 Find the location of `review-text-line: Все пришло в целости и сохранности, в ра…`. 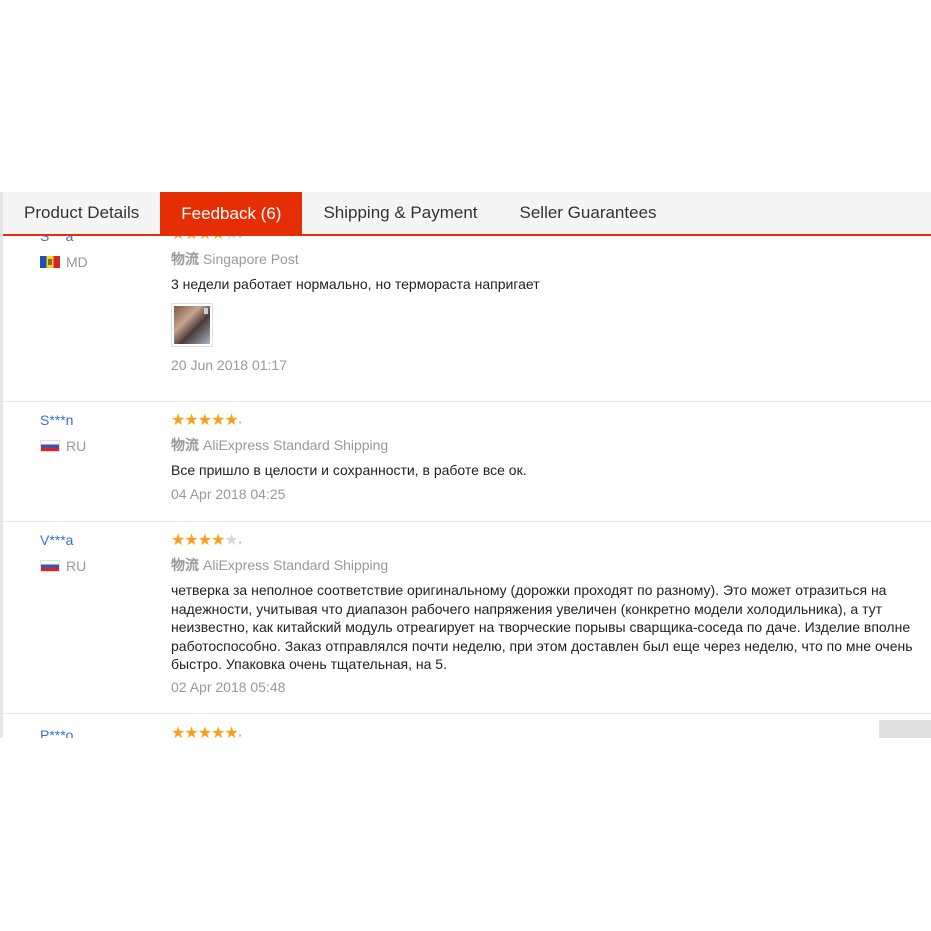

review-text-line: Все пришло в целости и сохранности, в ра… is located at coordinates (349, 470).